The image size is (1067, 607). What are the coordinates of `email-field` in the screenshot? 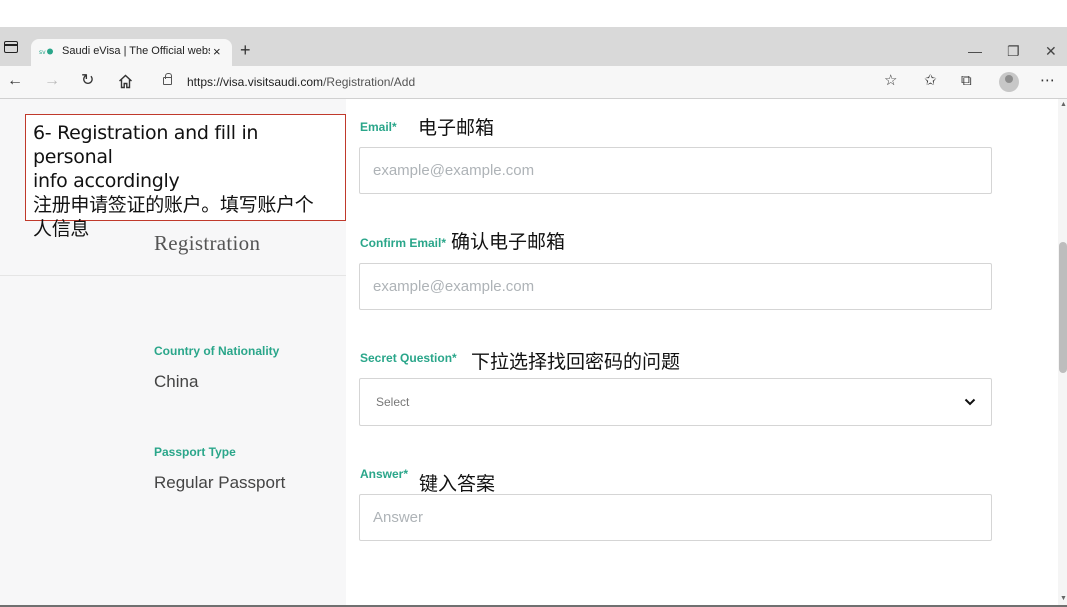 It's located at (675, 170).